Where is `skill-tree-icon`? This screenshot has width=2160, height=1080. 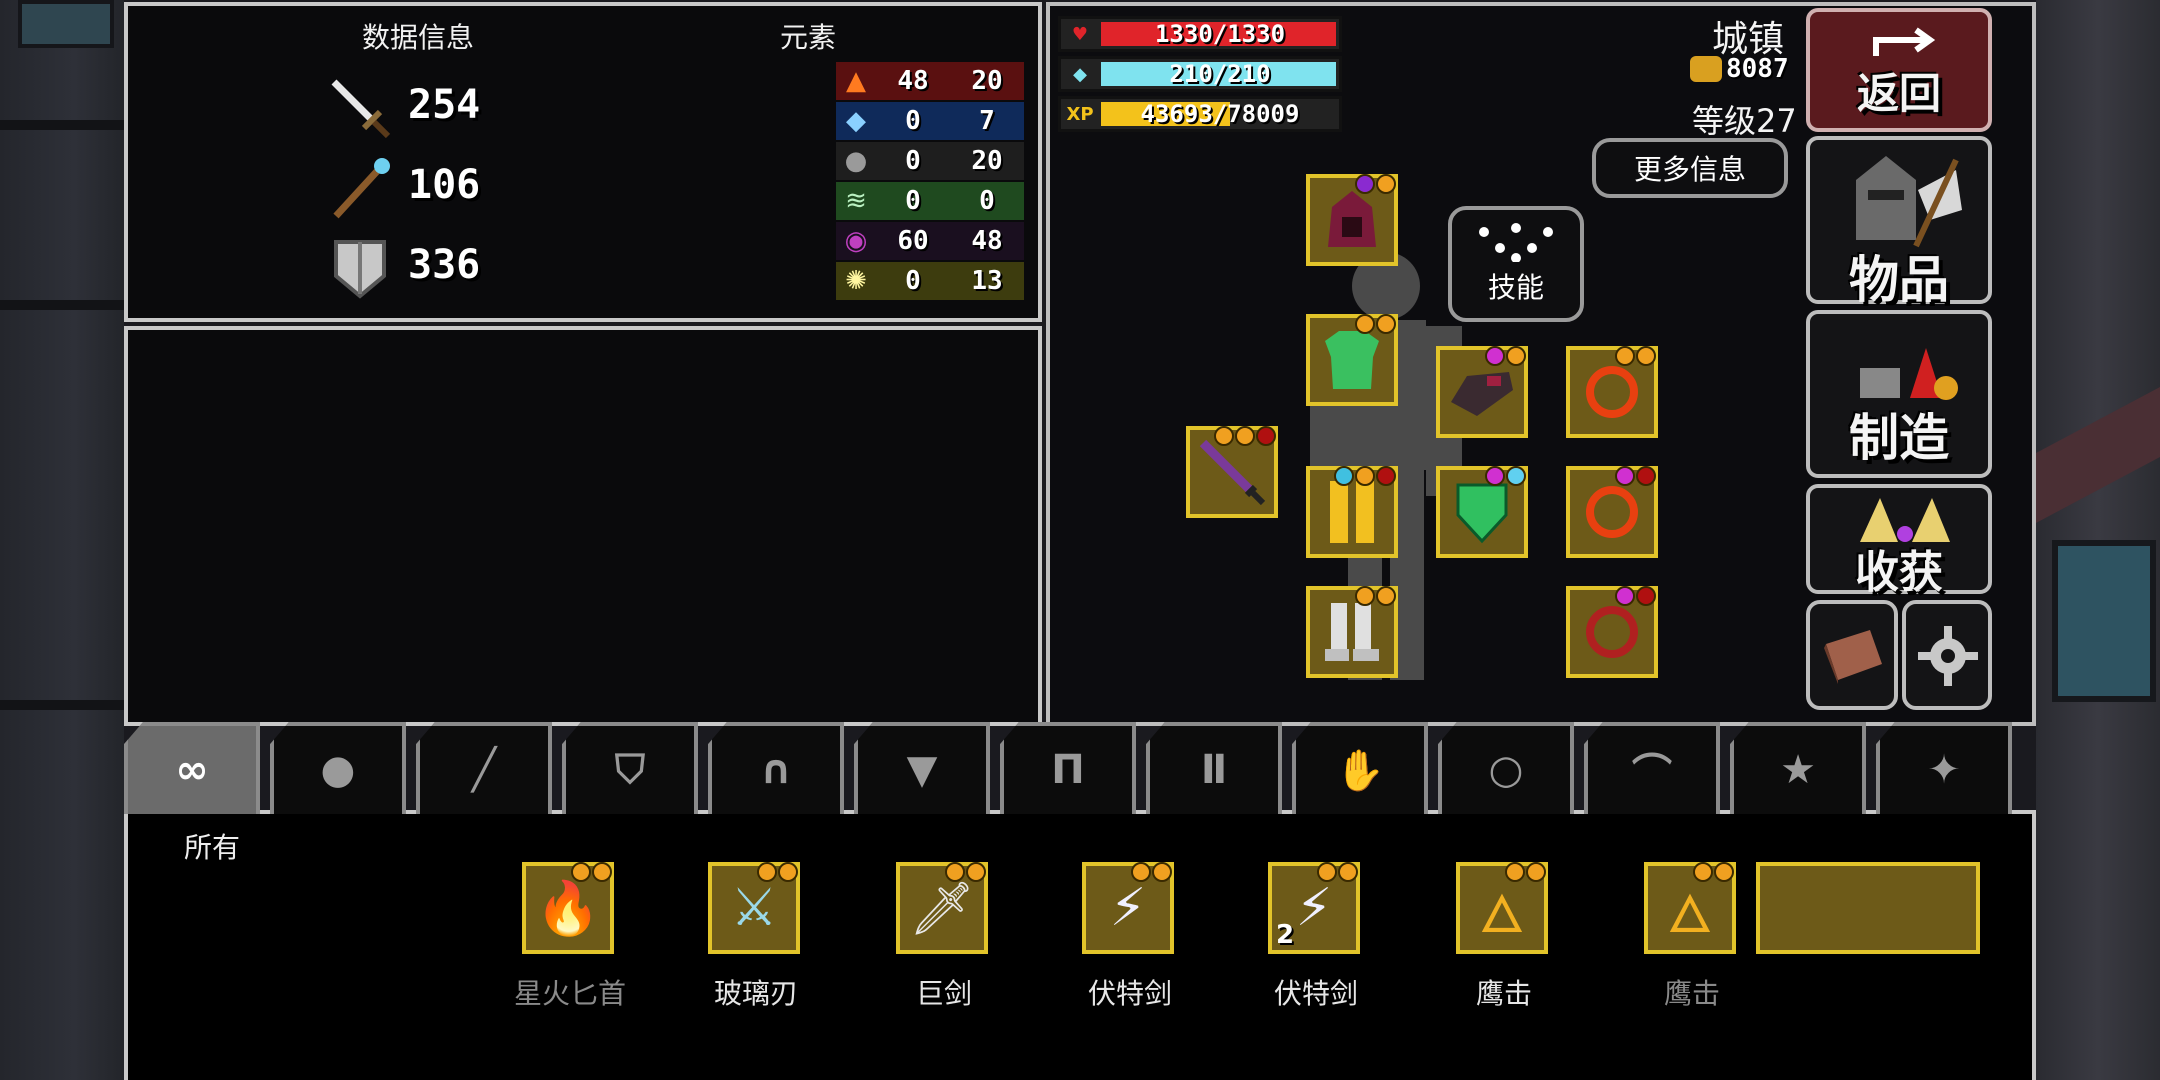 skill-tree-icon is located at coordinates (1516, 242).